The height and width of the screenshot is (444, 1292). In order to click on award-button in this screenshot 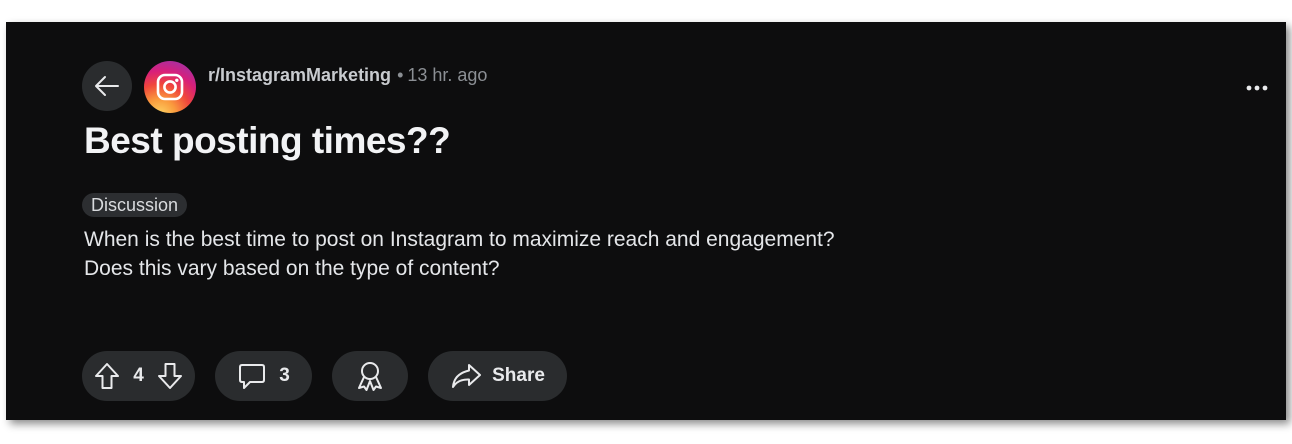, I will do `click(370, 376)`.